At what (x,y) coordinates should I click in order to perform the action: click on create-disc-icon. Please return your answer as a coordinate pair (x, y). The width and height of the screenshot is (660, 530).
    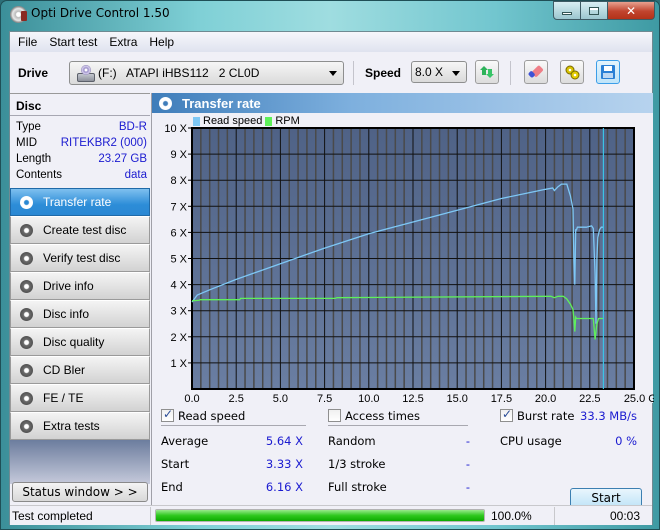
    Looking at the image, I should click on (26, 230).